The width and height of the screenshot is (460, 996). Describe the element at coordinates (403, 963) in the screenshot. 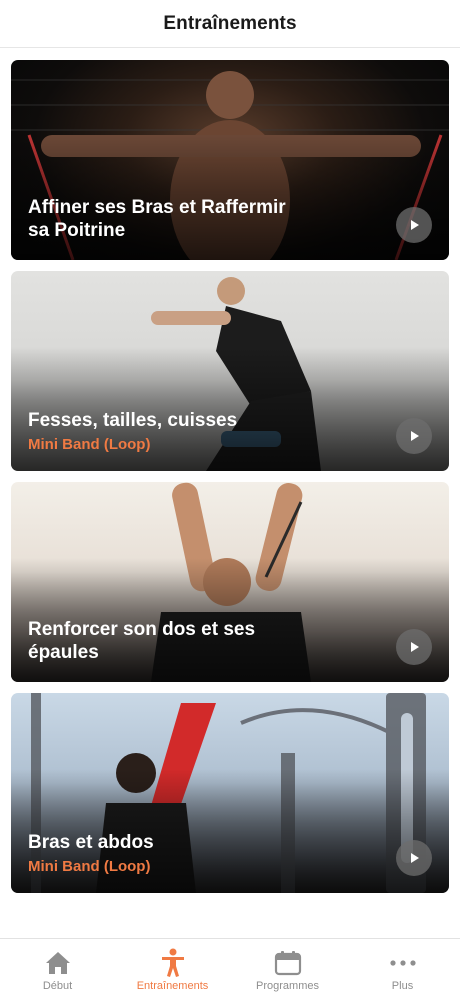

I see `more-dots-icon` at that location.